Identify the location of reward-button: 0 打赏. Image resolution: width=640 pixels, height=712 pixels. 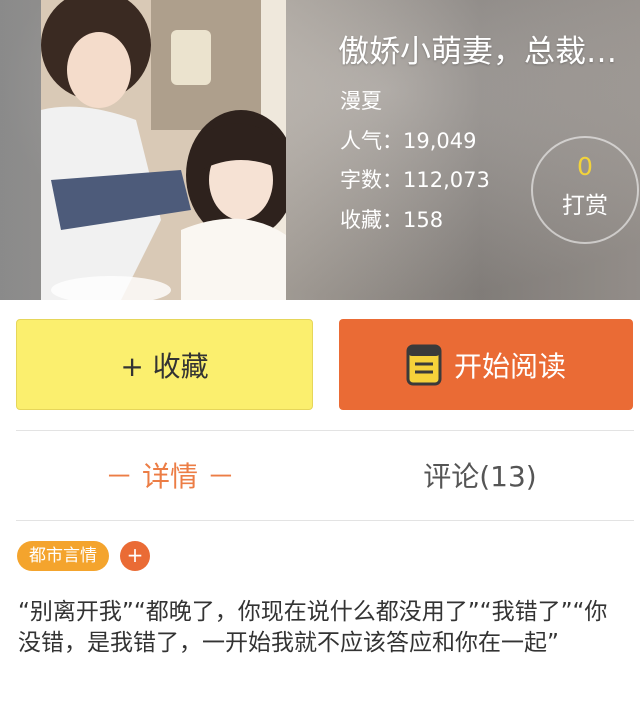
(585, 190).